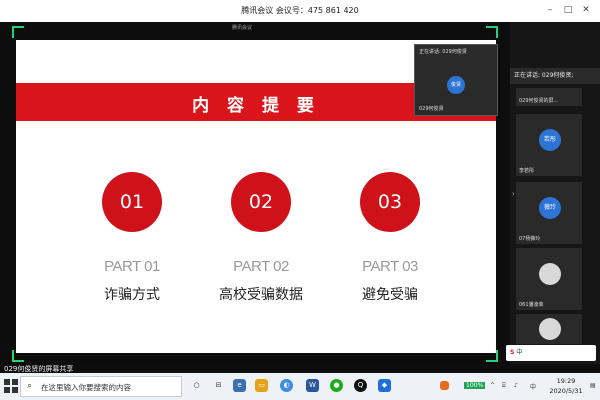 Image resolution: width=600 pixels, height=400 pixels. What do you see at coordinates (261, 202) in the screenshot?
I see `part-number-circle: 02` at bounding box center [261, 202].